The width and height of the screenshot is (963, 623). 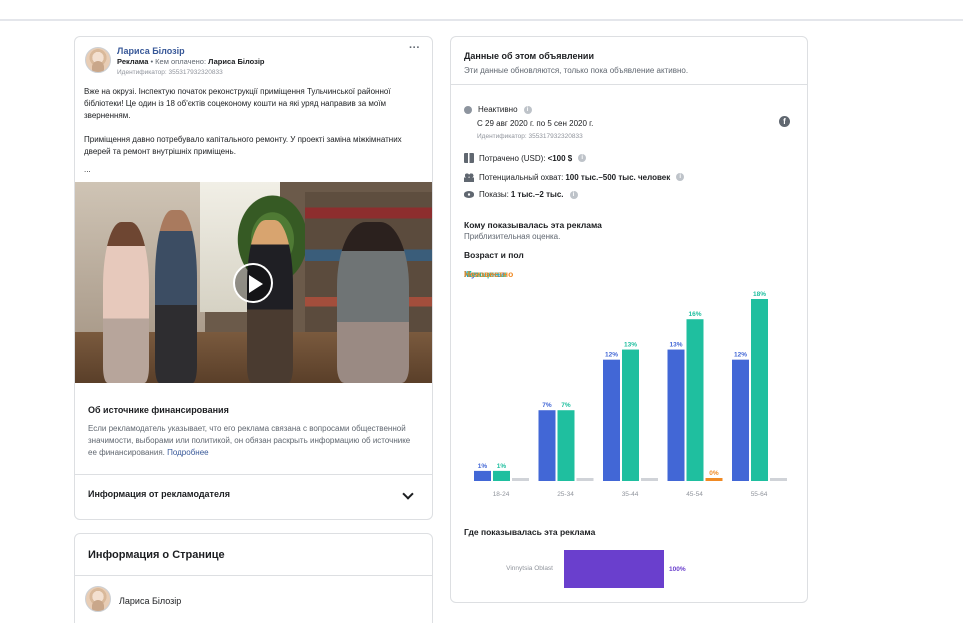 What do you see at coordinates (469, 158) in the screenshot?
I see `building-icon` at bounding box center [469, 158].